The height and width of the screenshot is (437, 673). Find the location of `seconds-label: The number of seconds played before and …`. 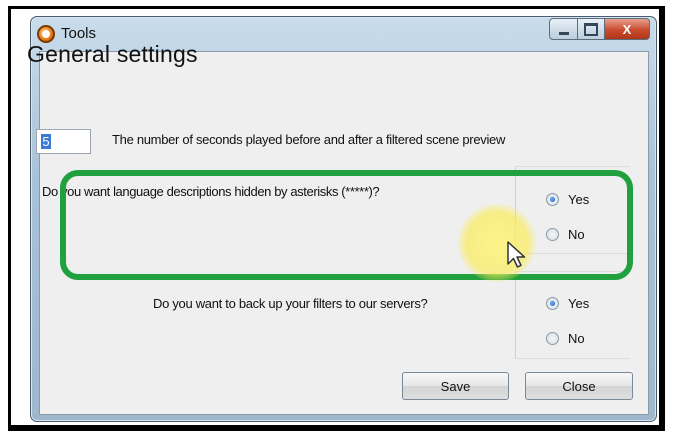

seconds-label: The number of seconds played before and … is located at coordinates (309, 139).